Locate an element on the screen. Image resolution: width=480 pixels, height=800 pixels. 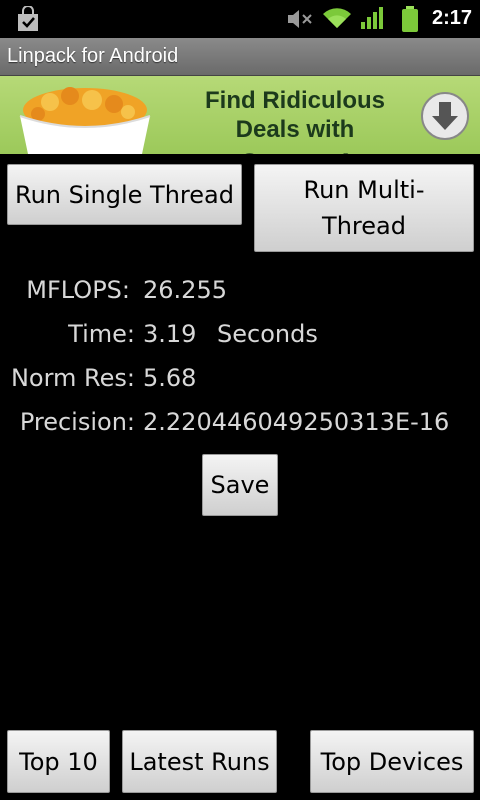
latest-runs-button: Latest Runs is located at coordinates (199, 761).